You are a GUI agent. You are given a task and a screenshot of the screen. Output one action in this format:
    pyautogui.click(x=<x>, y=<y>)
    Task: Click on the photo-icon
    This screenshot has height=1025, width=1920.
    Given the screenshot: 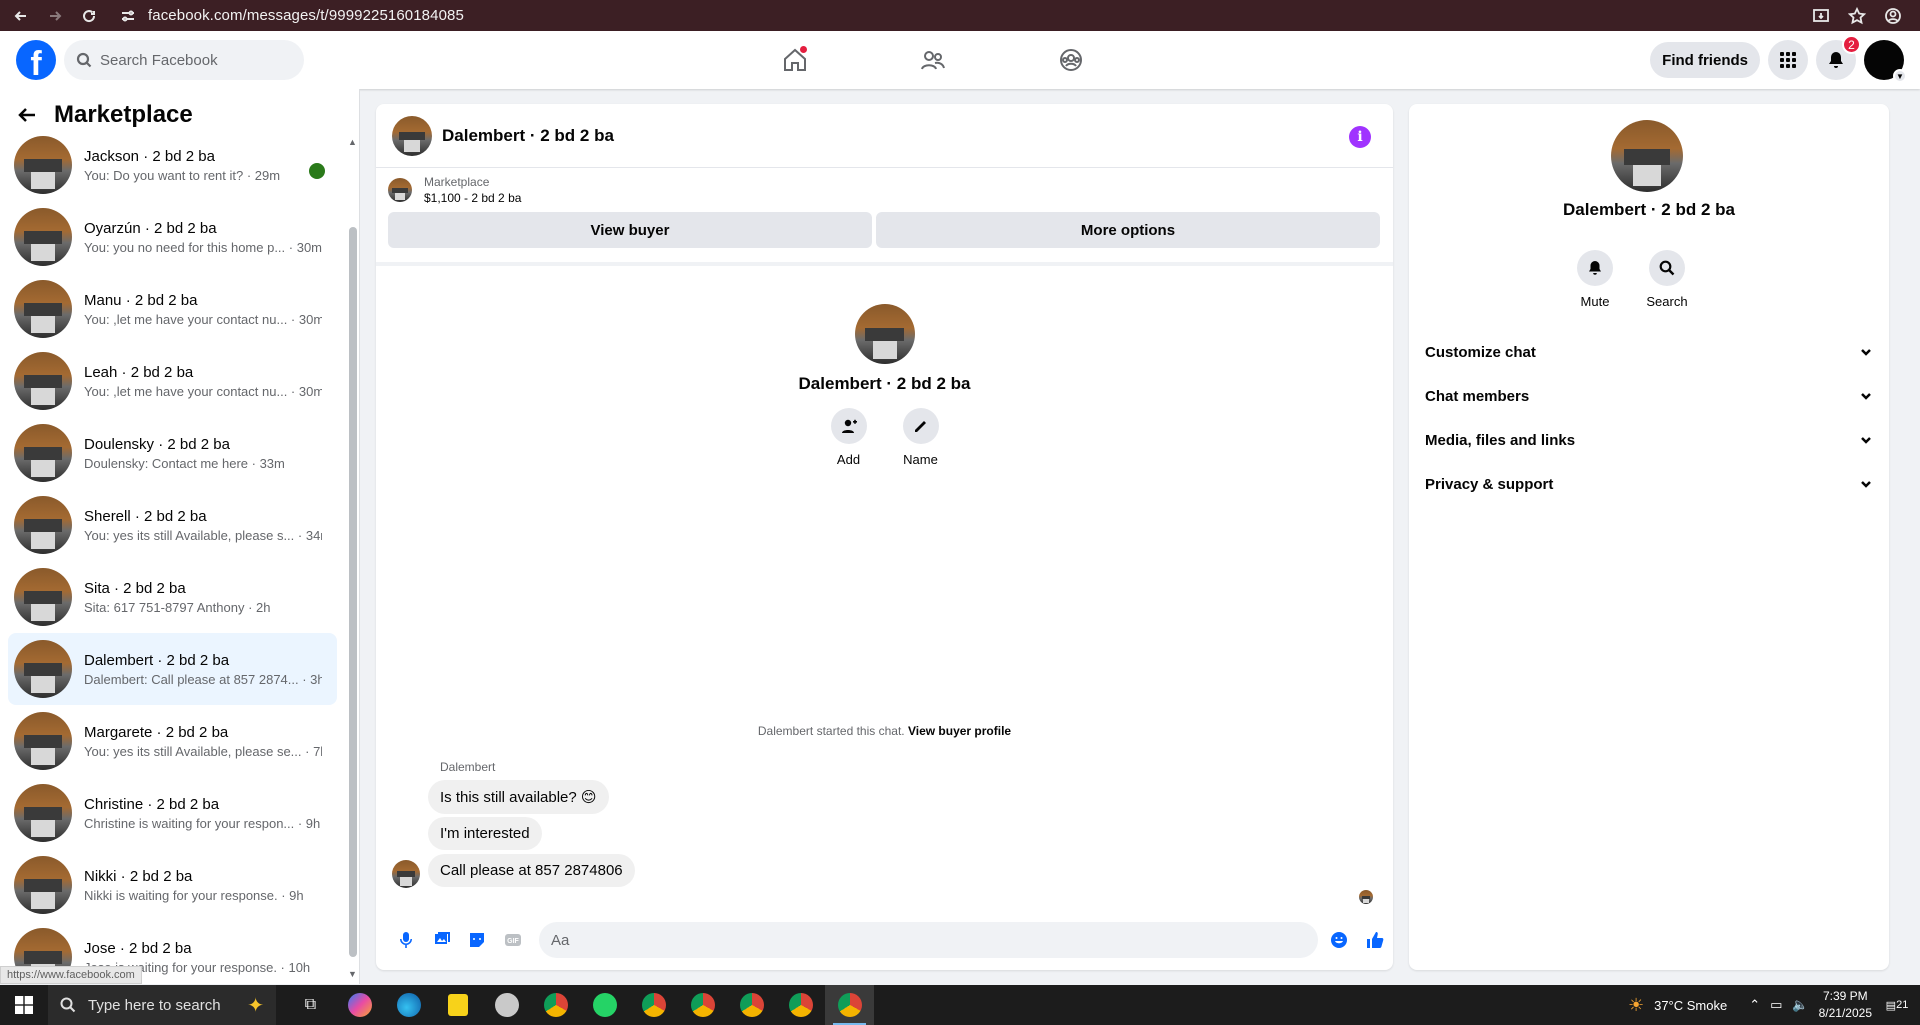 What is the action you would take?
    pyautogui.click(x=442, y=940)
    